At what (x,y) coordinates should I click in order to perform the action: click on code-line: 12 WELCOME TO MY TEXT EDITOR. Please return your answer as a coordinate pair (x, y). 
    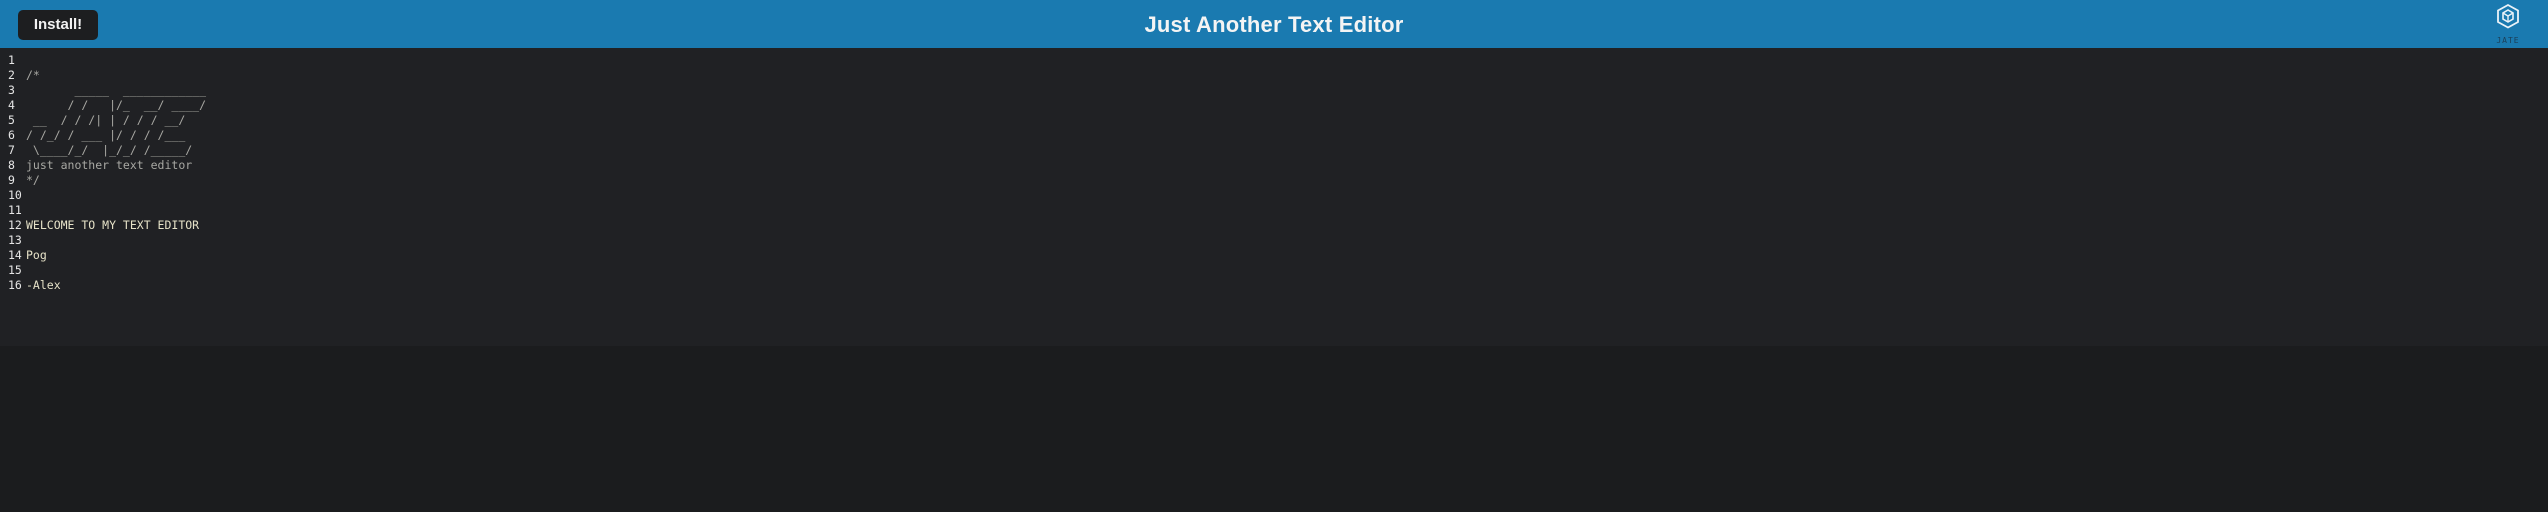
    Looking at the image, I should click on (103, 225).